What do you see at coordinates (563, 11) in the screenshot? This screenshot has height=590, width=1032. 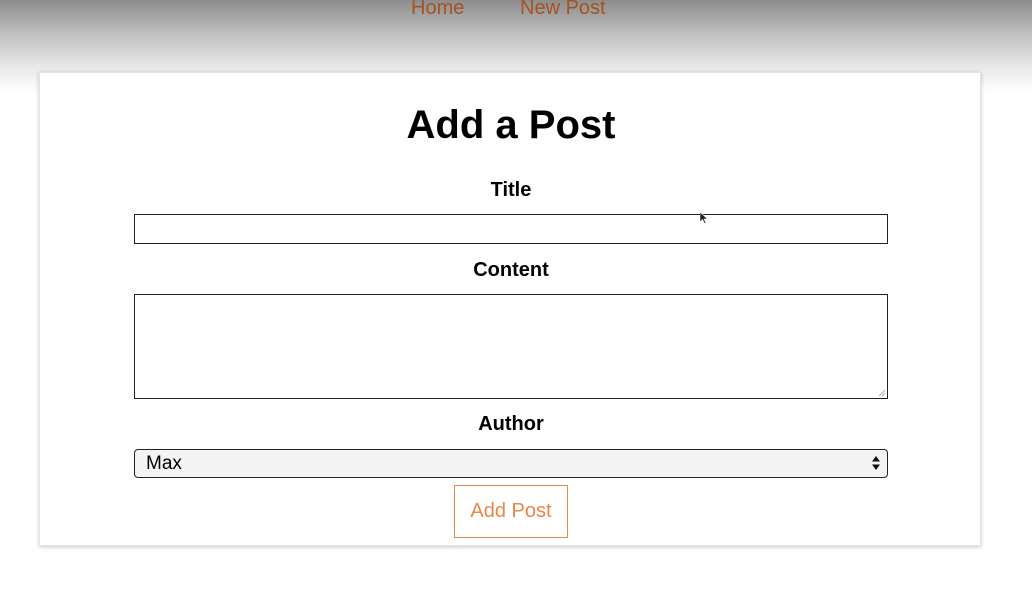 I see `nav-link-new-post: New Post` at bounding box center [563, 11].